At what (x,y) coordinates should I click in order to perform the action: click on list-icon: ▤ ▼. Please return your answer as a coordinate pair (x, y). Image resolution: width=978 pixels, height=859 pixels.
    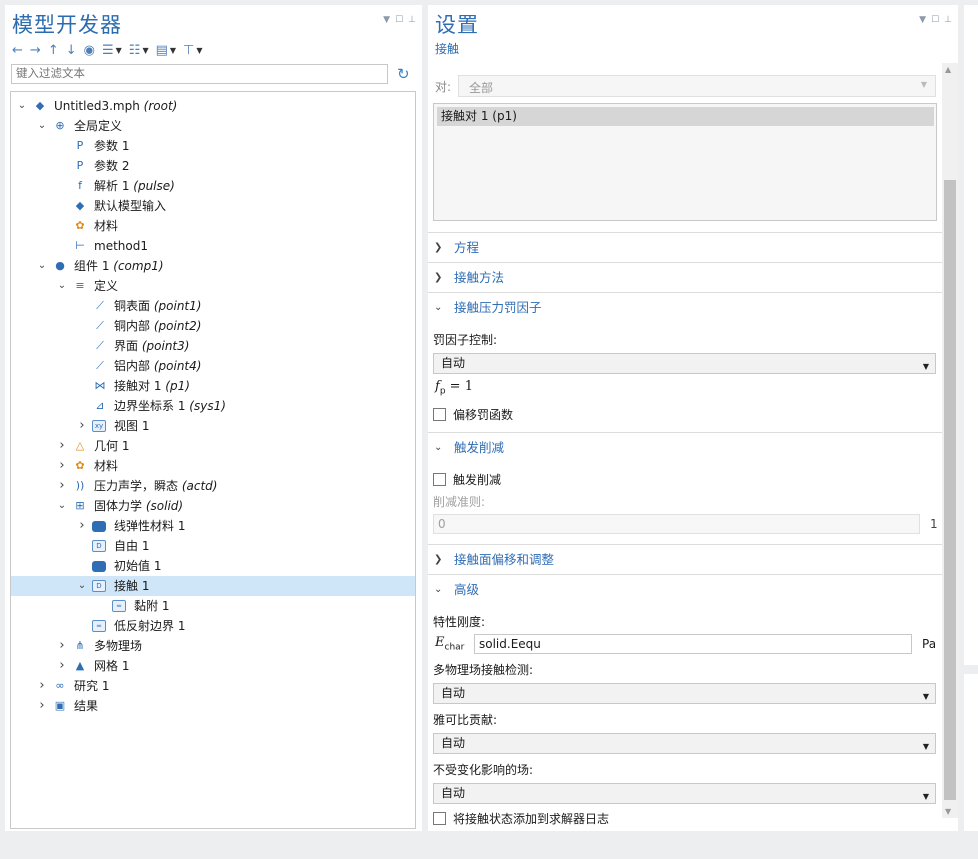
    Looking at the image, I should click on (166, 50).